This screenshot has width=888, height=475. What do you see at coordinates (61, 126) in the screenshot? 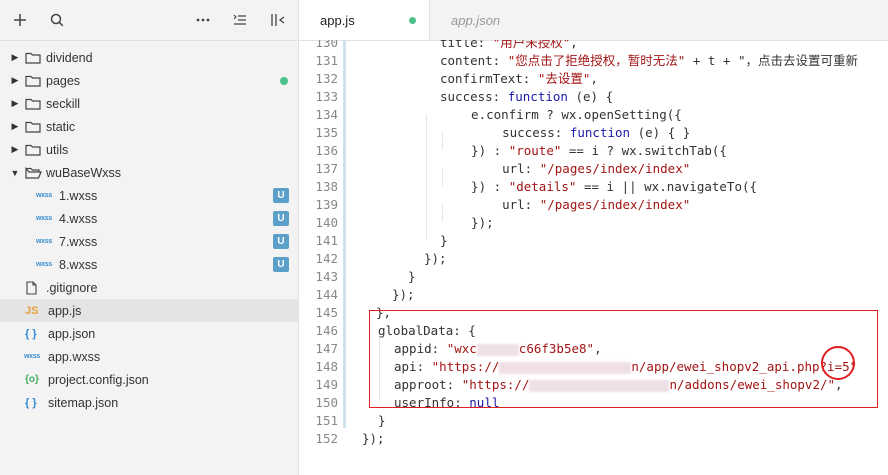
I see `tree-label: static` at bounding box center [61, 126].